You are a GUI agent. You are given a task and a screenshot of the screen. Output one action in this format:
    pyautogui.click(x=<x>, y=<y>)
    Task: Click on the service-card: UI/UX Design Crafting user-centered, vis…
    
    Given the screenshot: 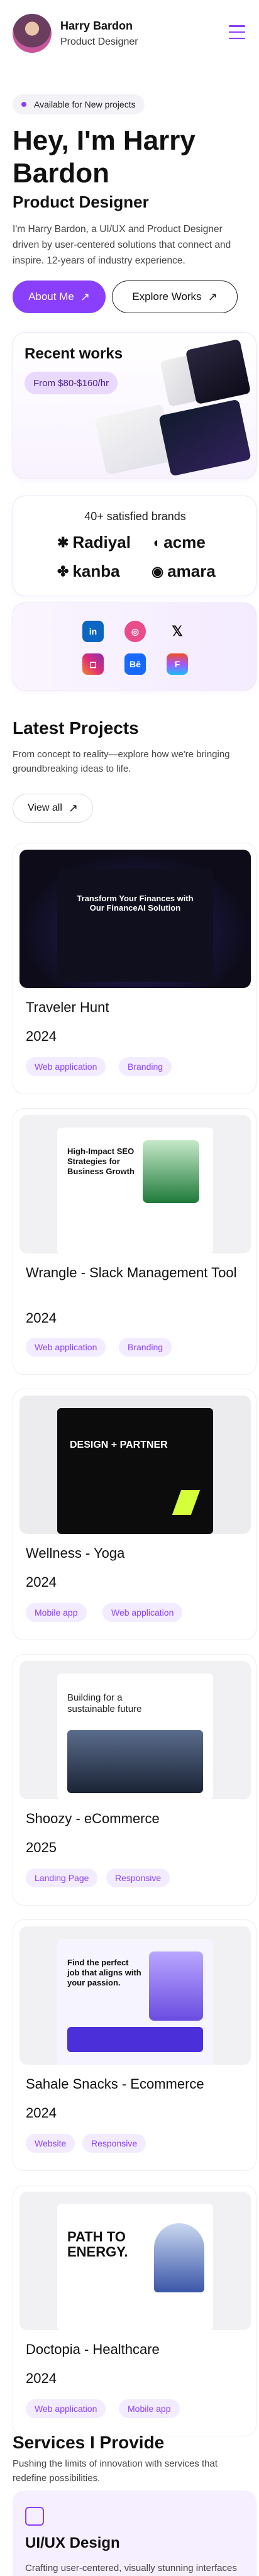 What is the action you would take?
    pyautogui.click(x=134, y=2533)
    